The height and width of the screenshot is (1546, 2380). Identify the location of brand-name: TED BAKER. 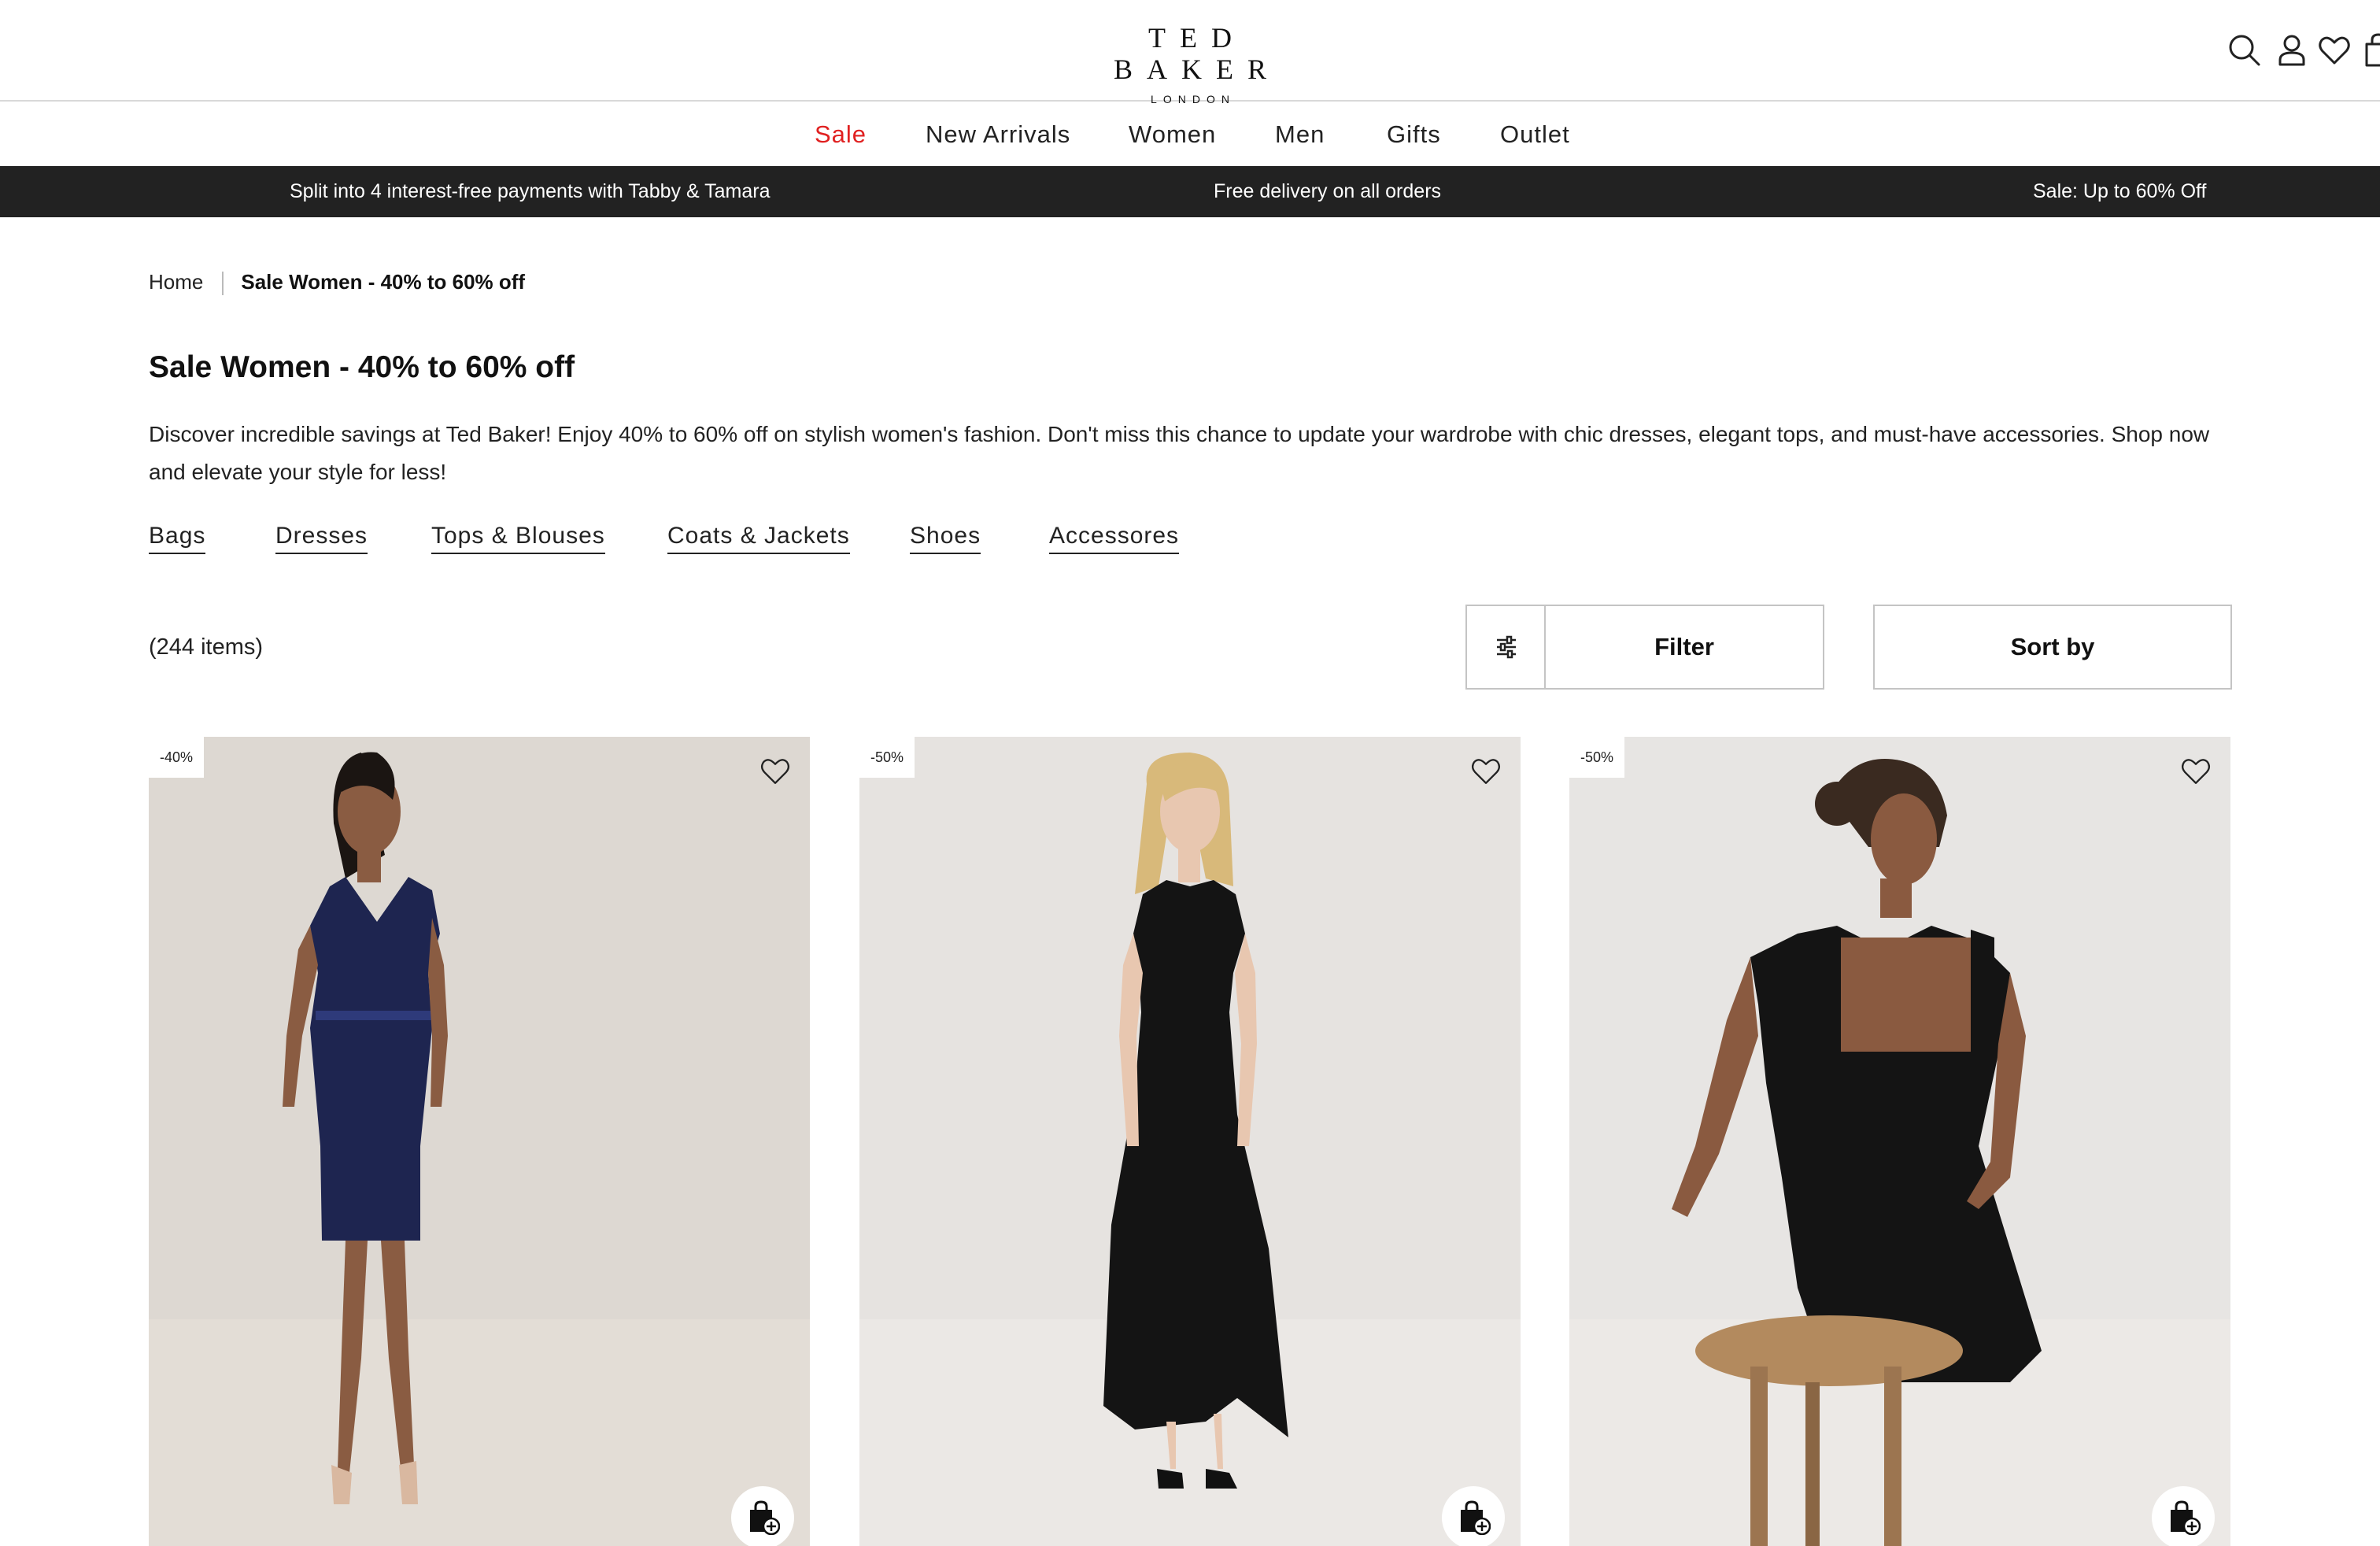
(1197, 53).